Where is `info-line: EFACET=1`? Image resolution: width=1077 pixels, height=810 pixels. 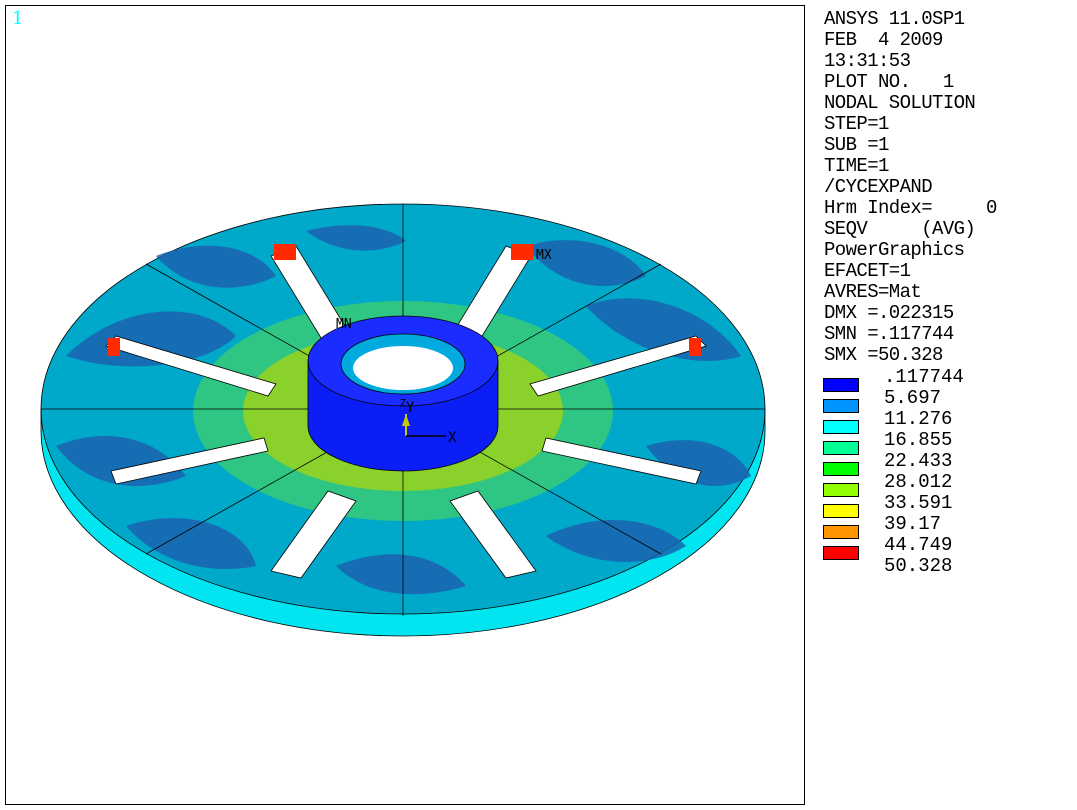
info-line: EFACET=1 is located at coordinates (867, 271).